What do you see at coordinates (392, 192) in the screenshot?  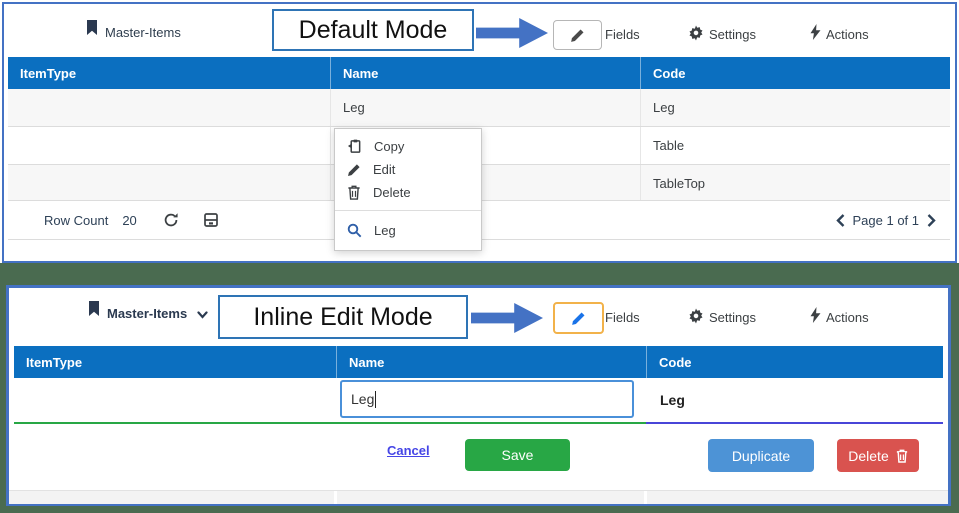 I see `context-menu-delete-label: Delete` at bounding box center [392, 192].